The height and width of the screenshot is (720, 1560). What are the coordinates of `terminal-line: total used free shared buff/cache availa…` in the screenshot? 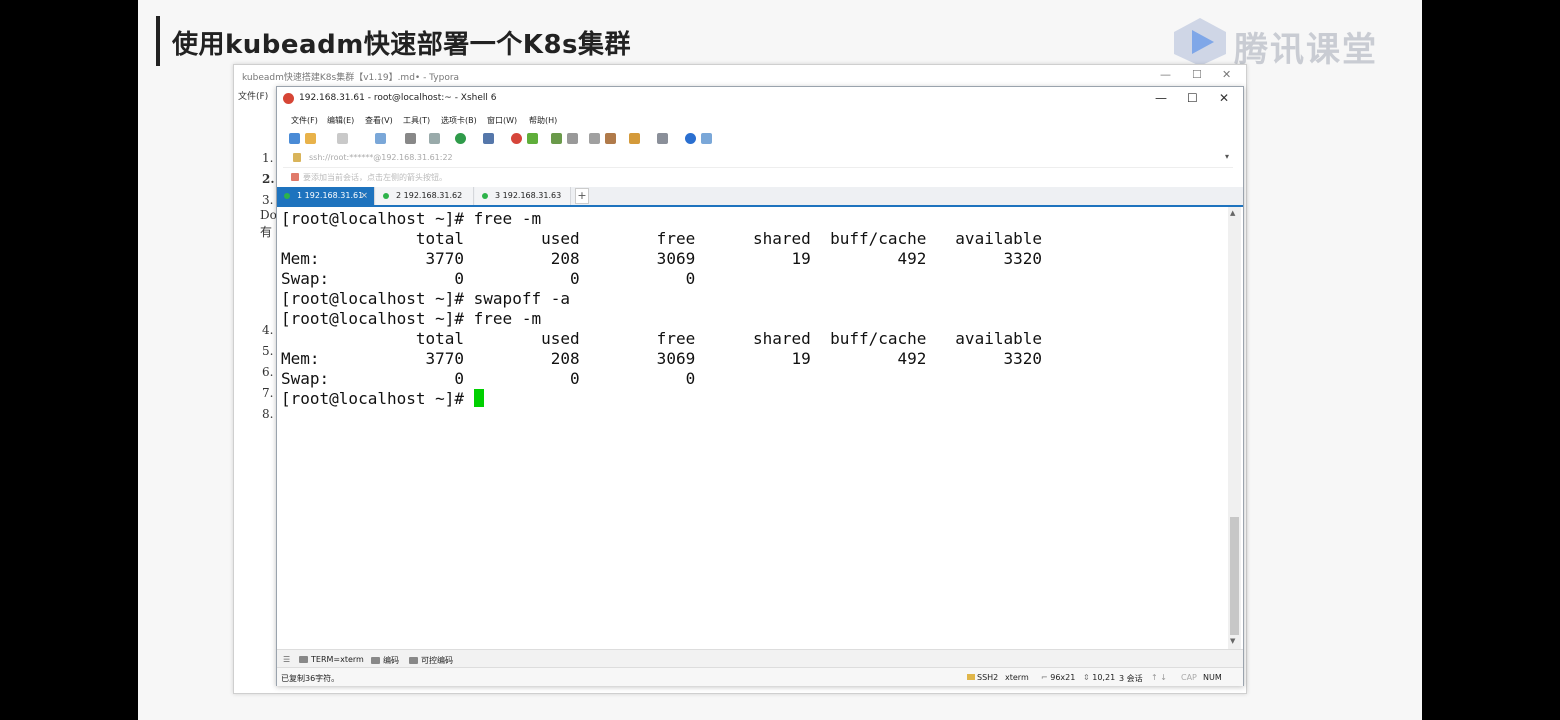 It's located at (661, 238).